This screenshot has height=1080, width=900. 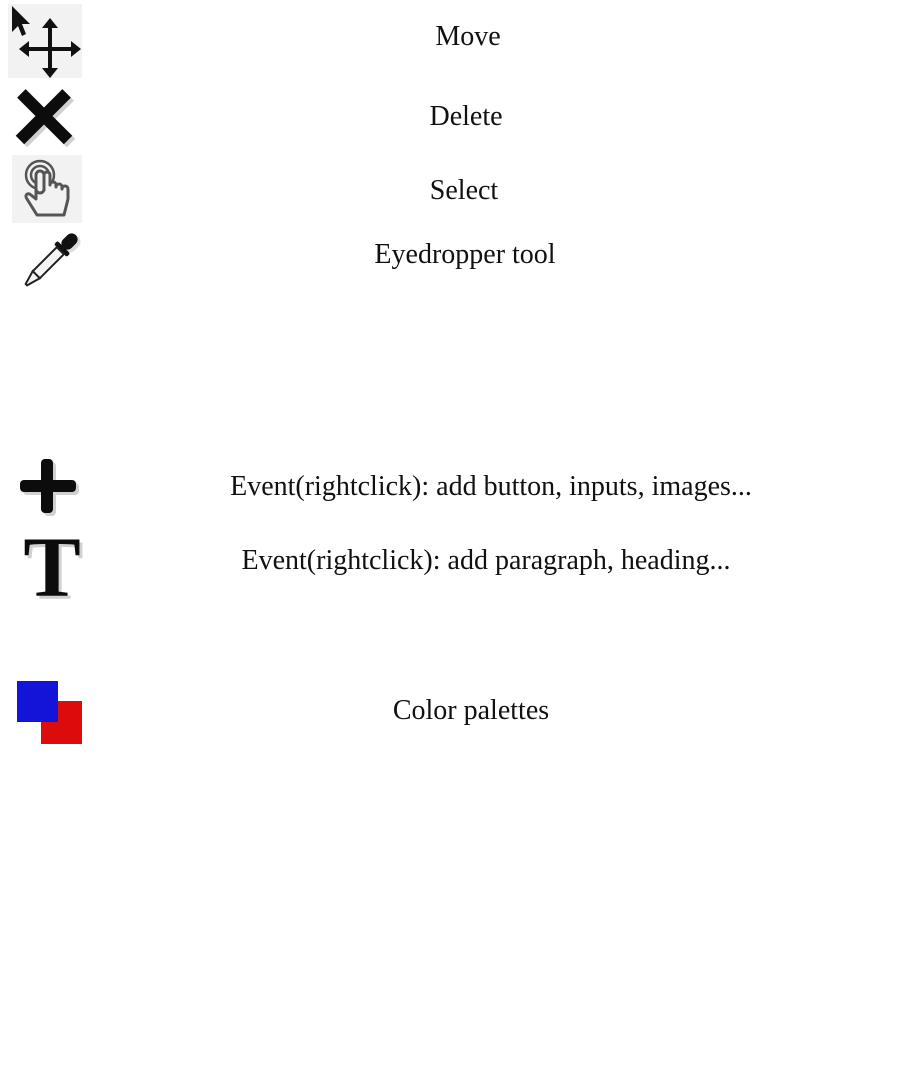 What do you see at coordinates (465, 254) in the screenshot?
I see `eyedropper-label: Eyedropper tool` at bounding box center [465, 254].